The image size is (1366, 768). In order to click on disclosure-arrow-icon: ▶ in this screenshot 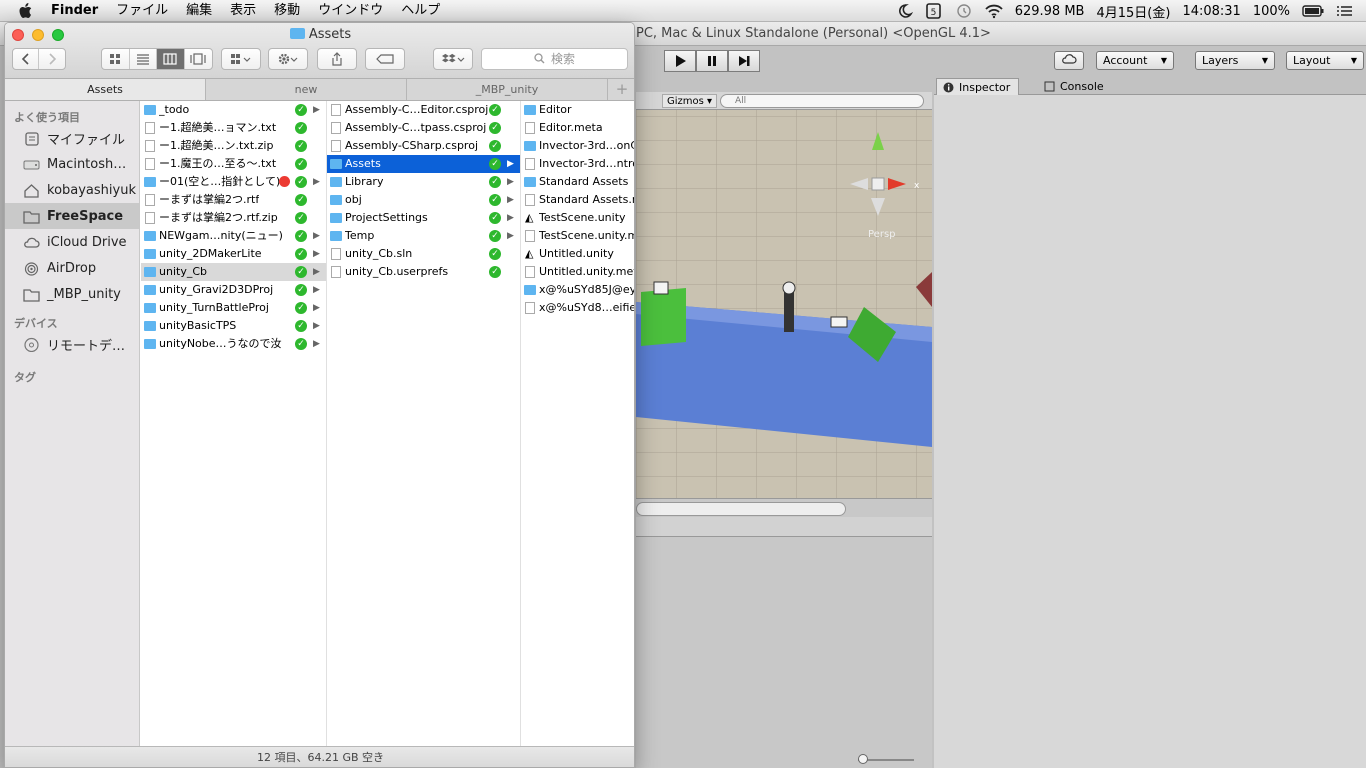, I will do `click(510, 218)`.